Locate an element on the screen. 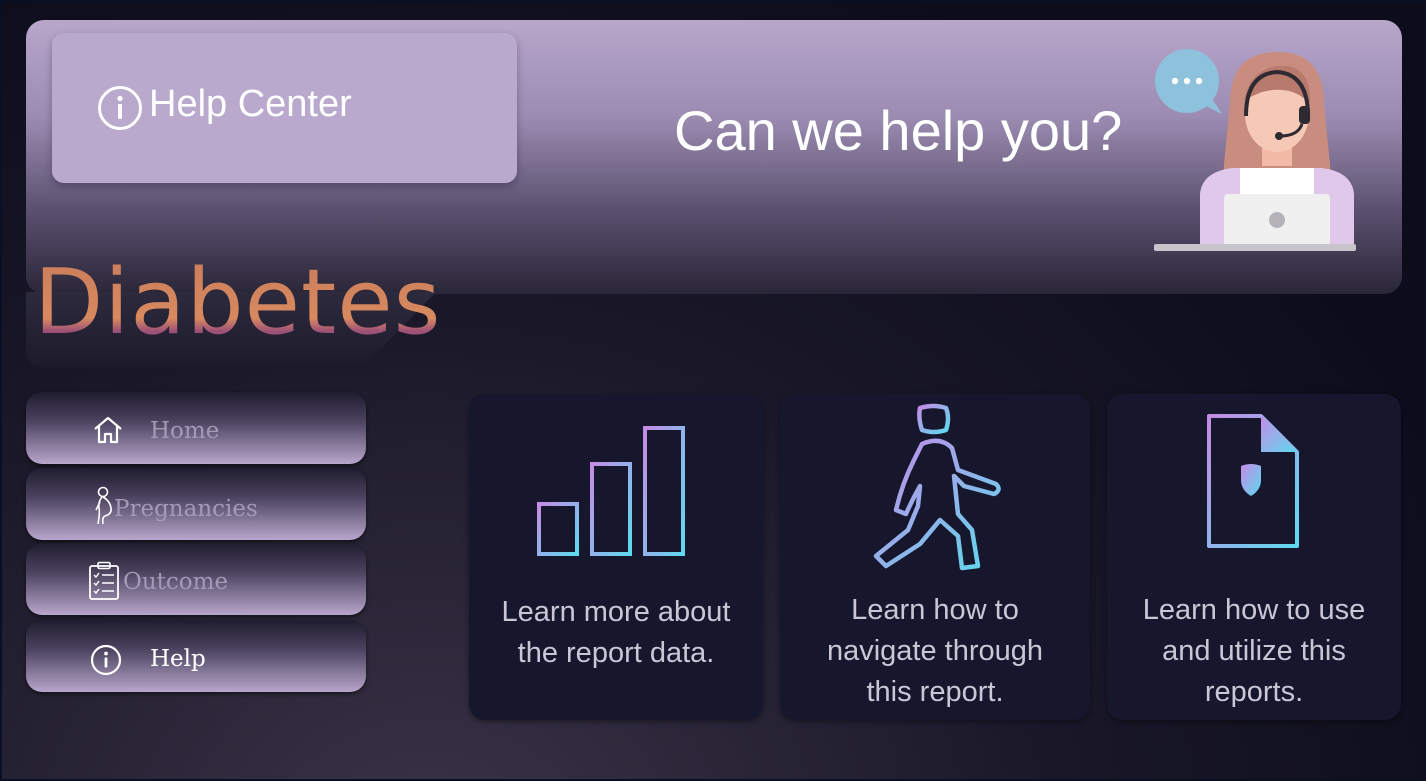 This screenshot has width=1426, height=781. card-navigation-line3: this report. is located at coordinates (935, 692).